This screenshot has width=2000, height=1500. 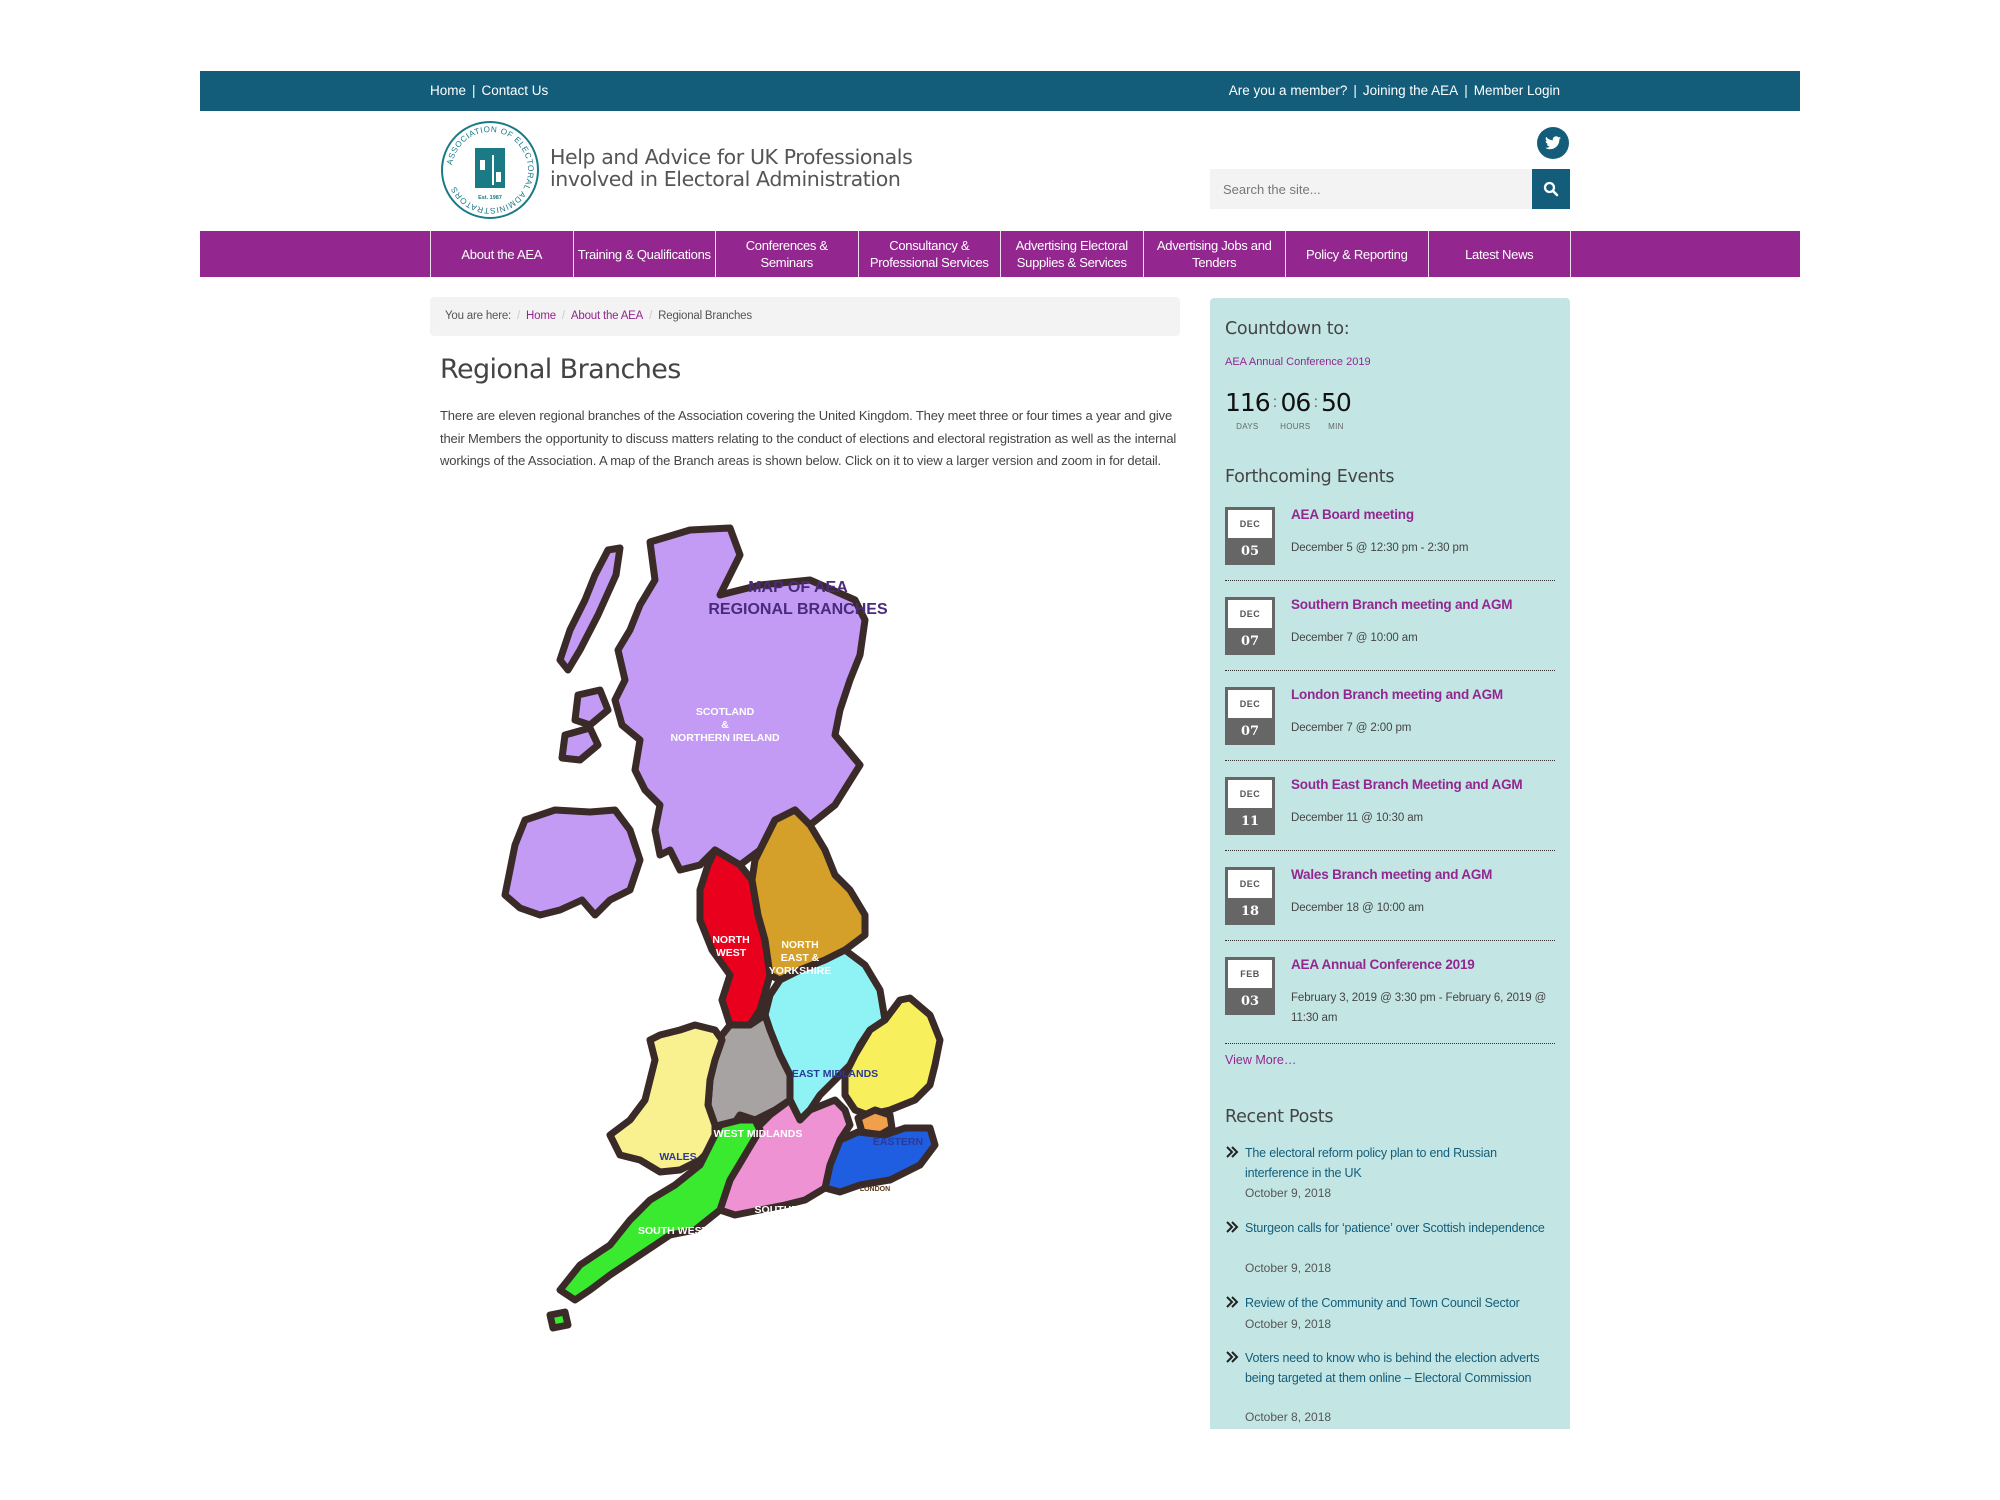 I want to click on nav-item-advertising-jobs-tenders: Advertising Jobs and Tenders, so click(x=1215, y=254).